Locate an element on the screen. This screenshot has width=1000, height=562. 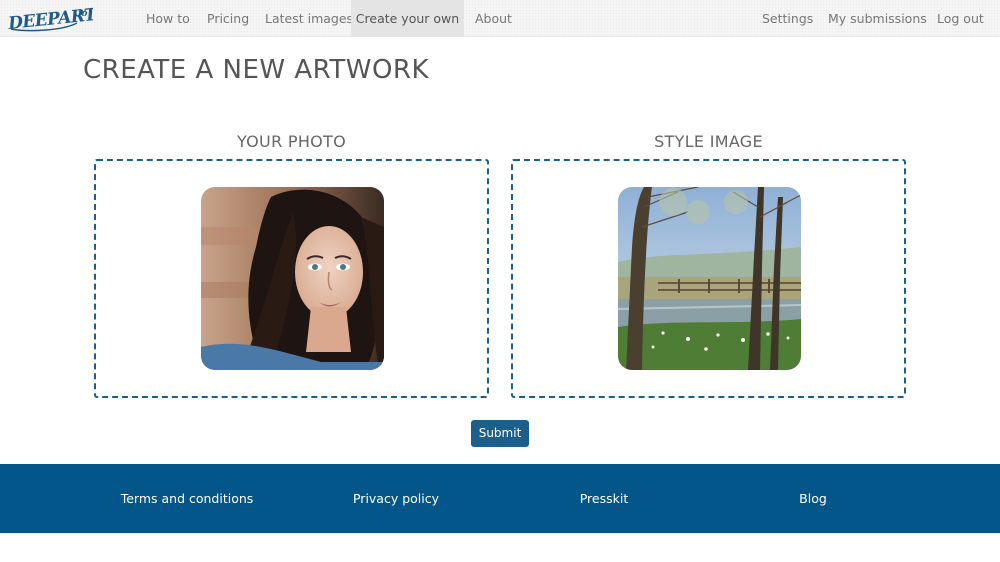
style-image-label: STYLE IMAGE is located at coordinates (708, 141).